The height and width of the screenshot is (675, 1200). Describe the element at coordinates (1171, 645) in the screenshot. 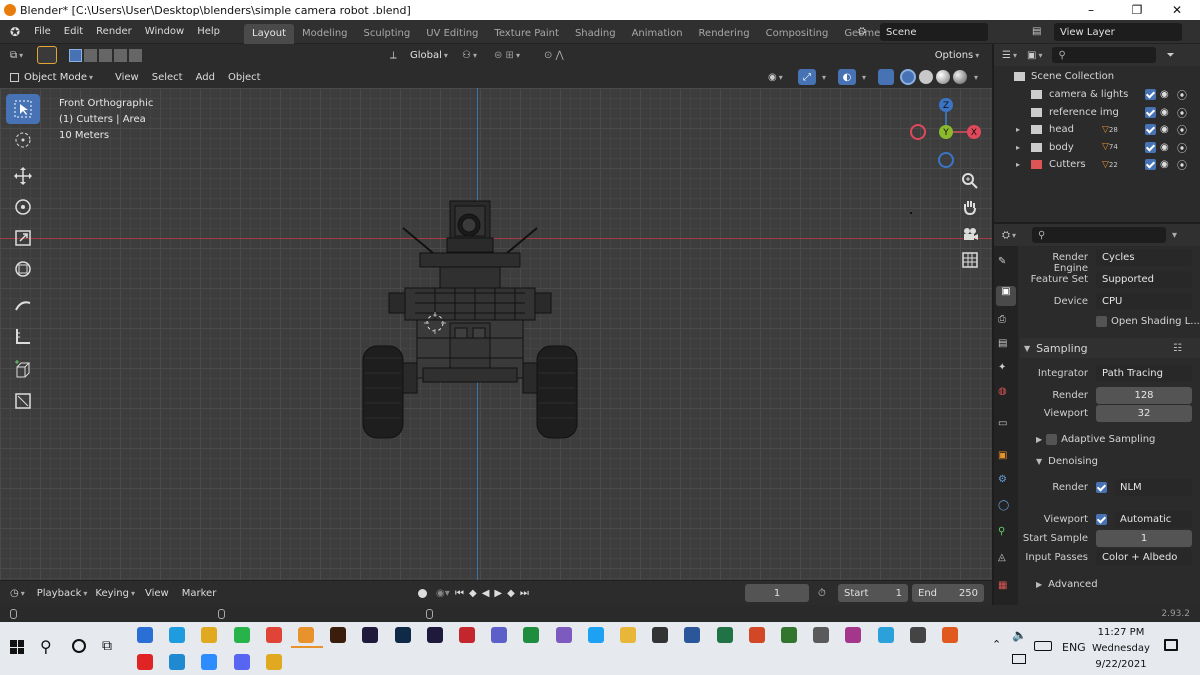

I see `notifications-icon` at that location.